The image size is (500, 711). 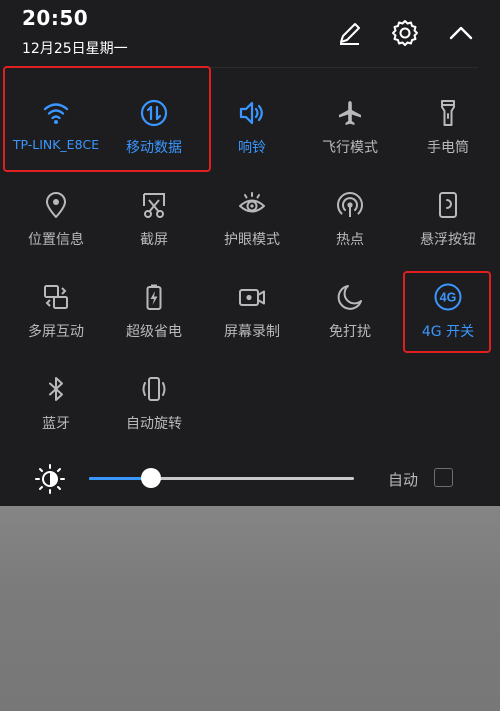 What do you see at coordinates (221, 478) in the screenshot?
I see `brightness-slider` at bounding box center [221, 478].